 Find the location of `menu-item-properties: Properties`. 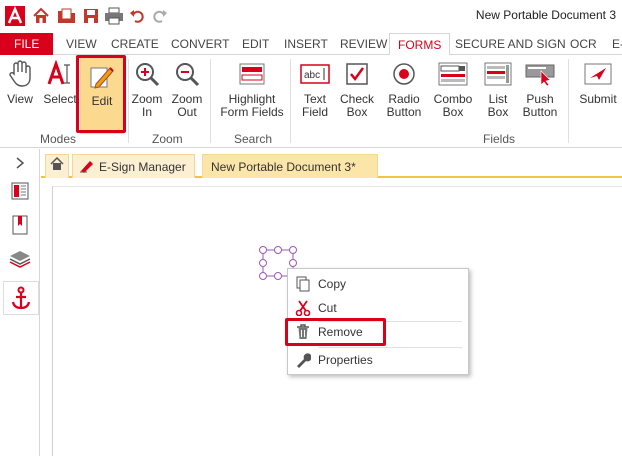

menu-item-properties: Properties is located at coordinates (378, 360).